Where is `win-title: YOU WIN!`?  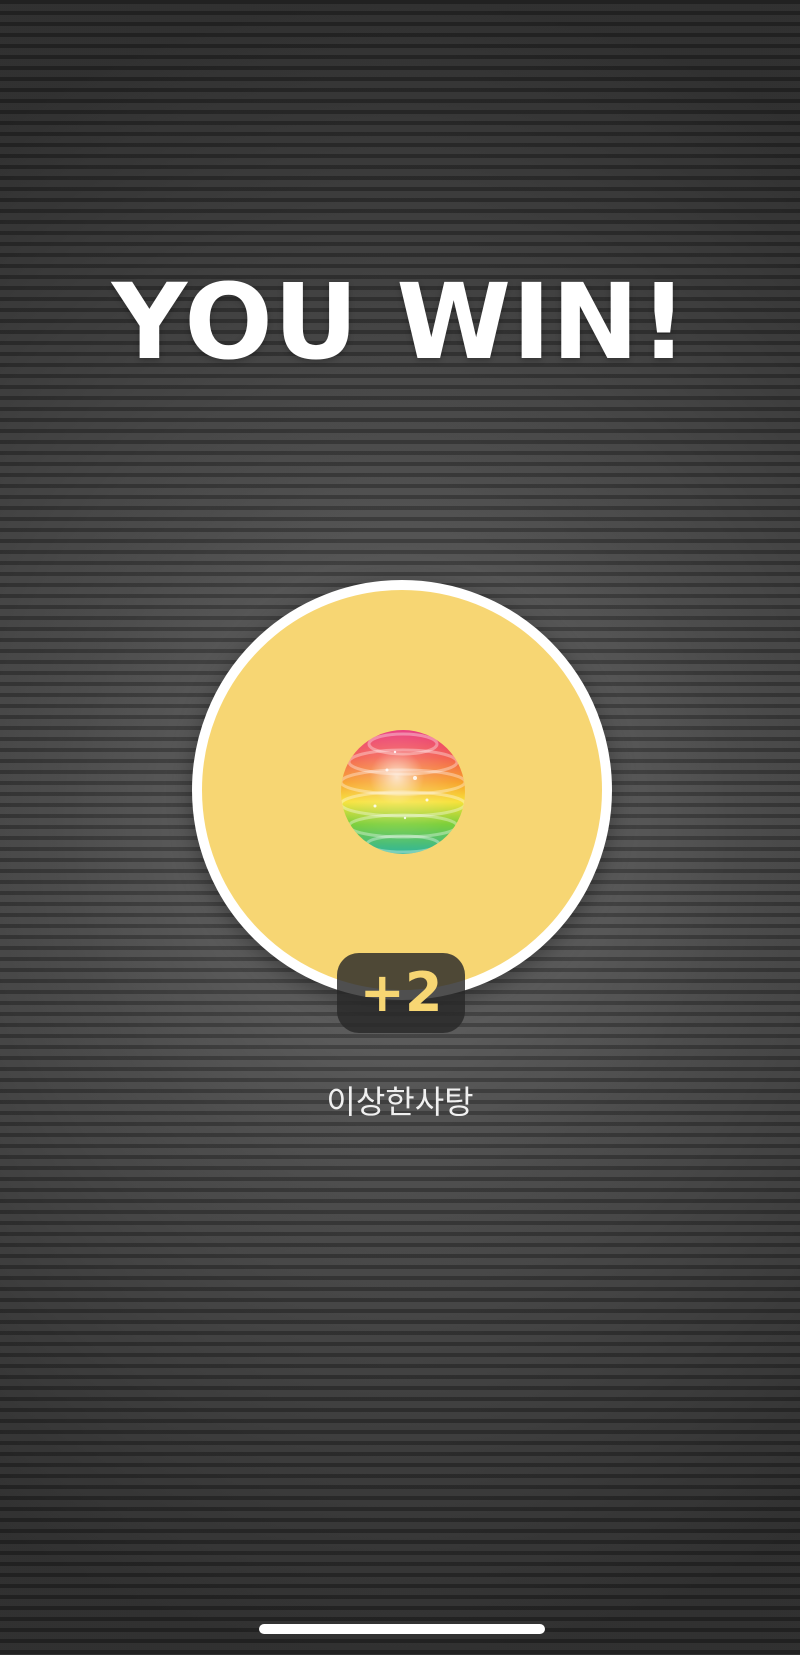 win-title: YOU WIN! is located at coordinates (400, 322).